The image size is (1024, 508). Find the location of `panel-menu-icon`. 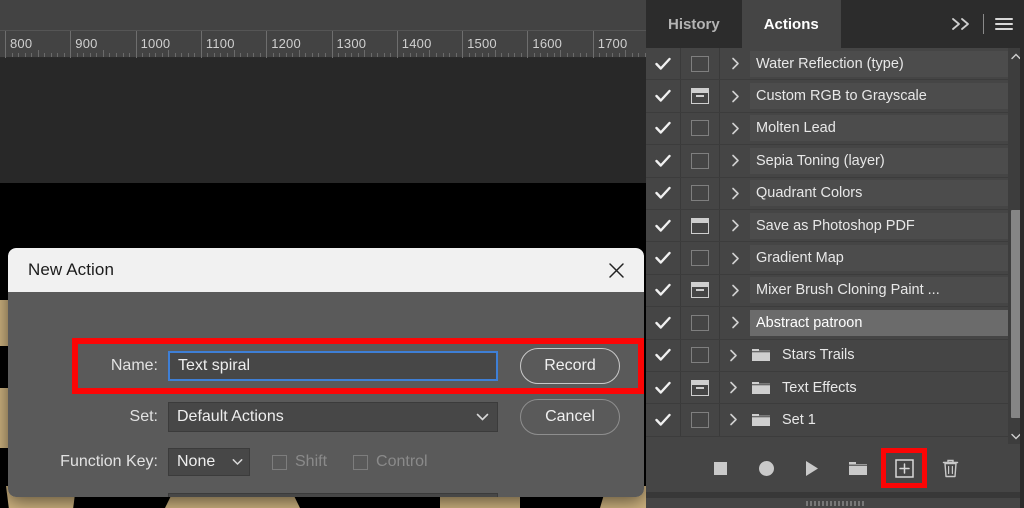

panel-menu-icon is located at coordinates (1004, 24).